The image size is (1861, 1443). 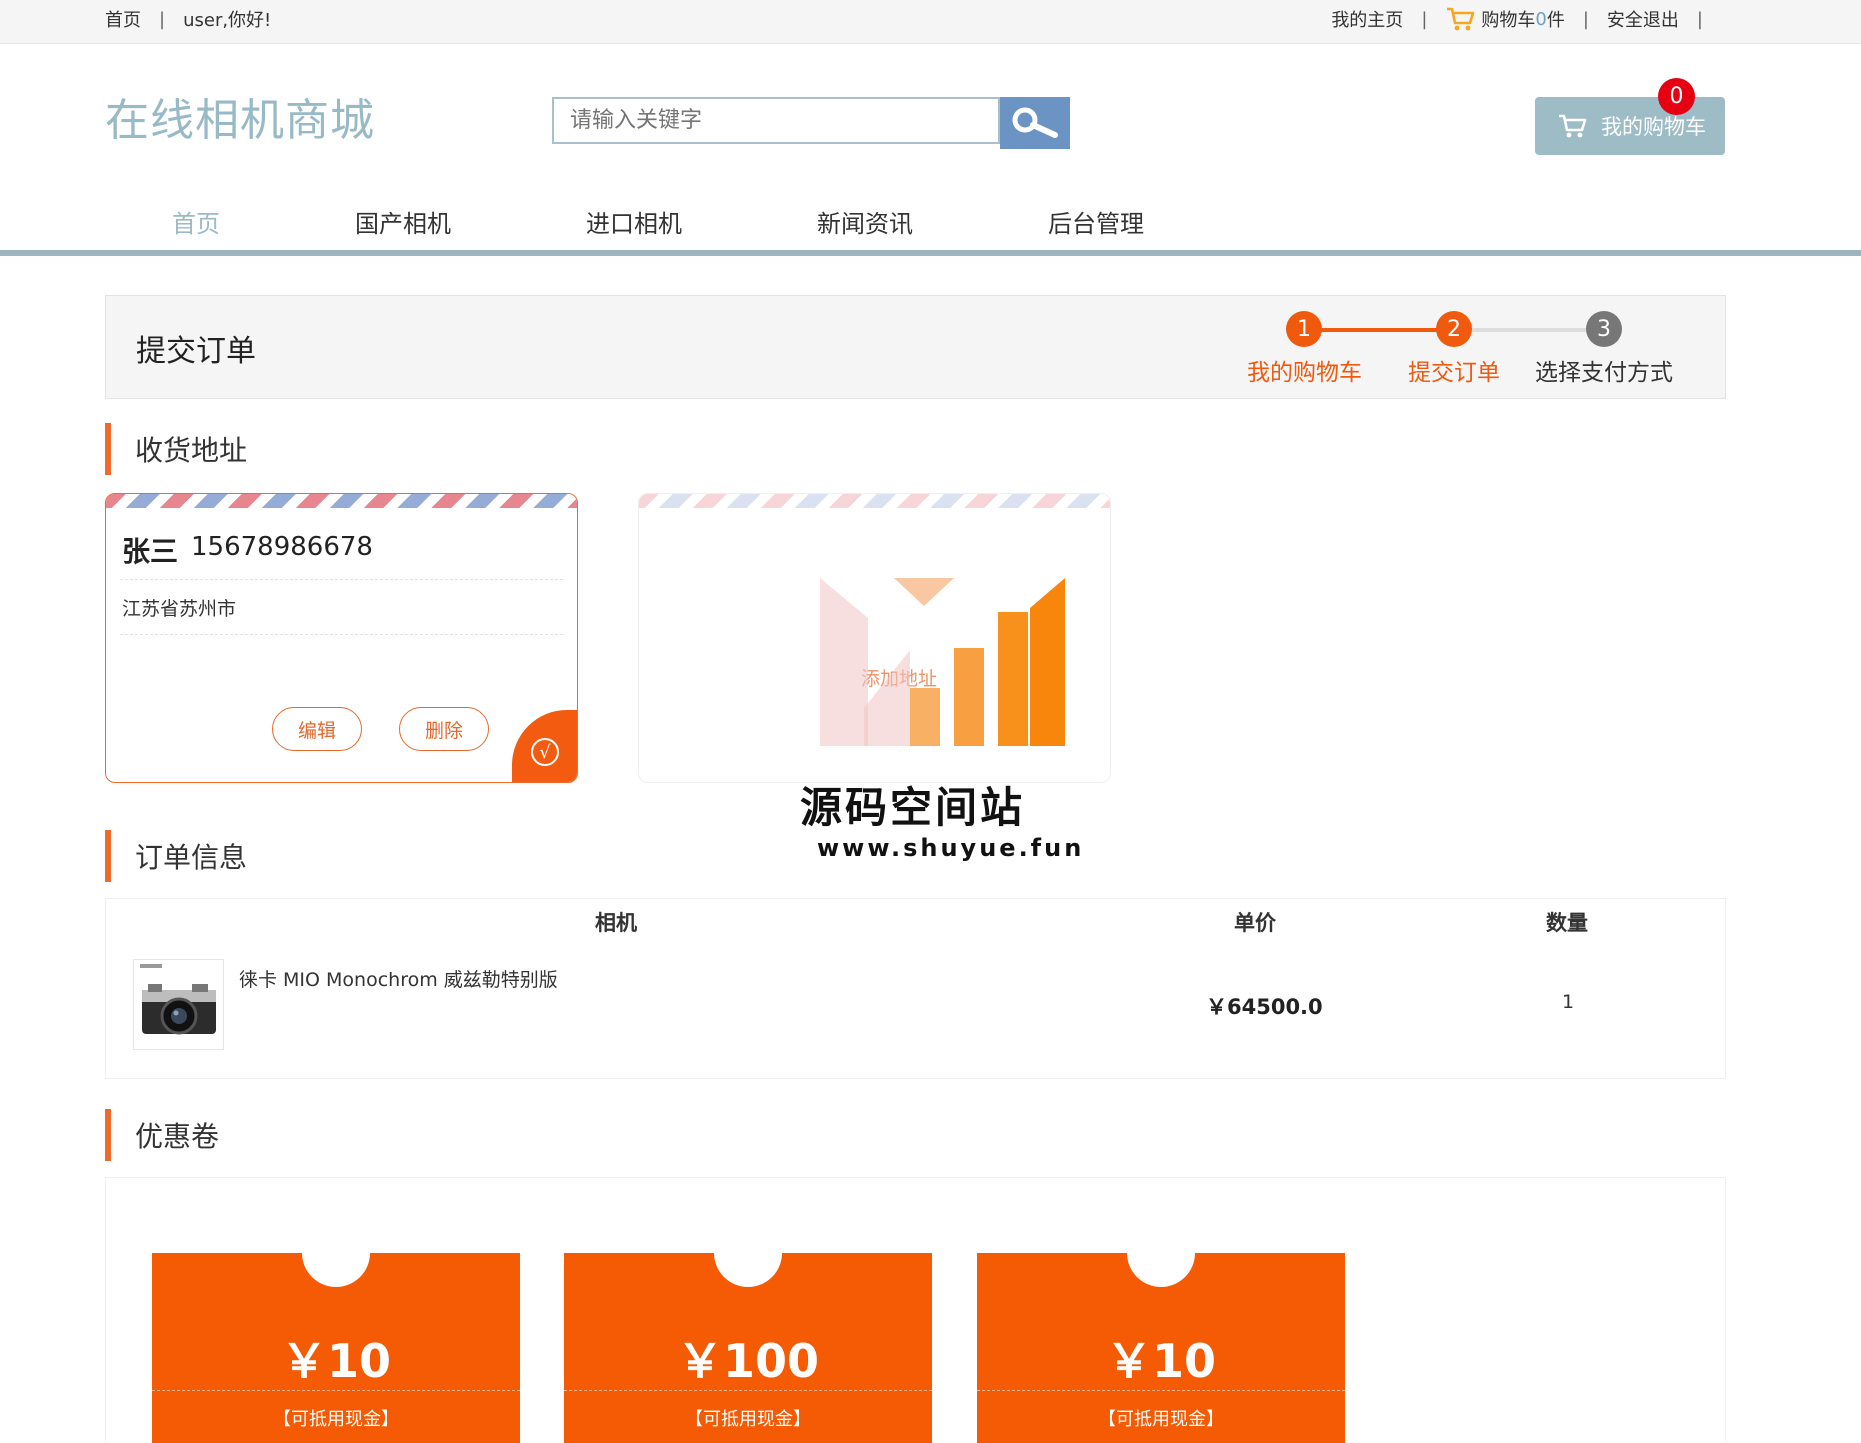 I want to click on watermark-url: www.shuyue.fun, so click(x=951, y=848).